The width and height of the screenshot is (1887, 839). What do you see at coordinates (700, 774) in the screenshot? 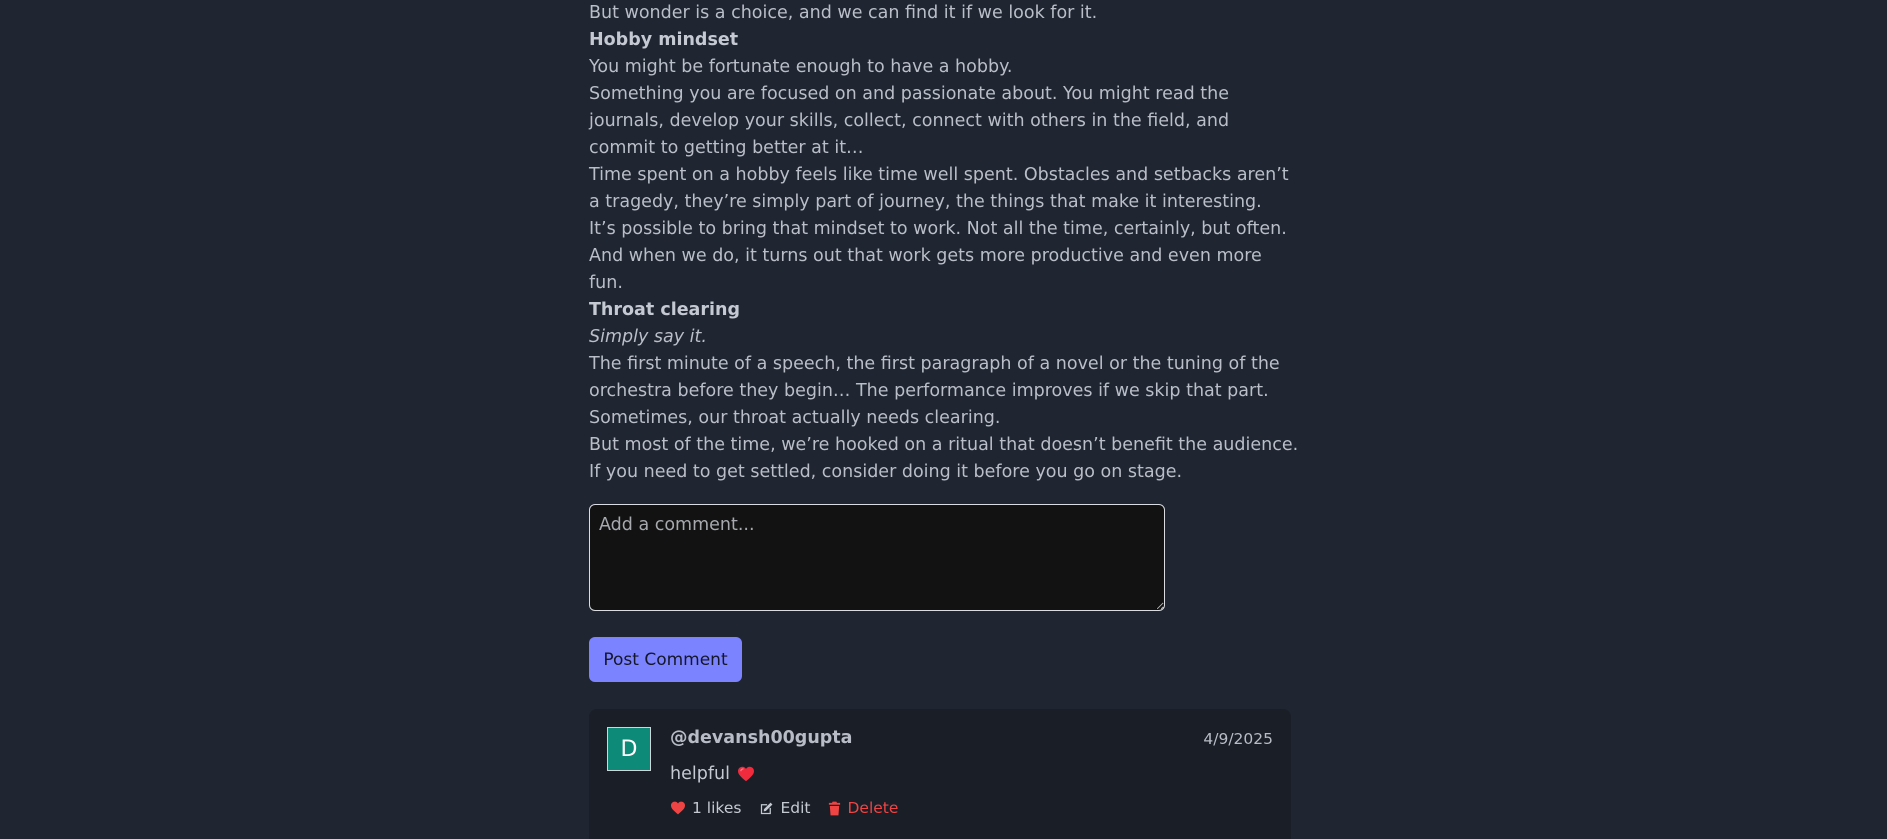
I see `comment-text: helpful` at bounding box center [700, 774].